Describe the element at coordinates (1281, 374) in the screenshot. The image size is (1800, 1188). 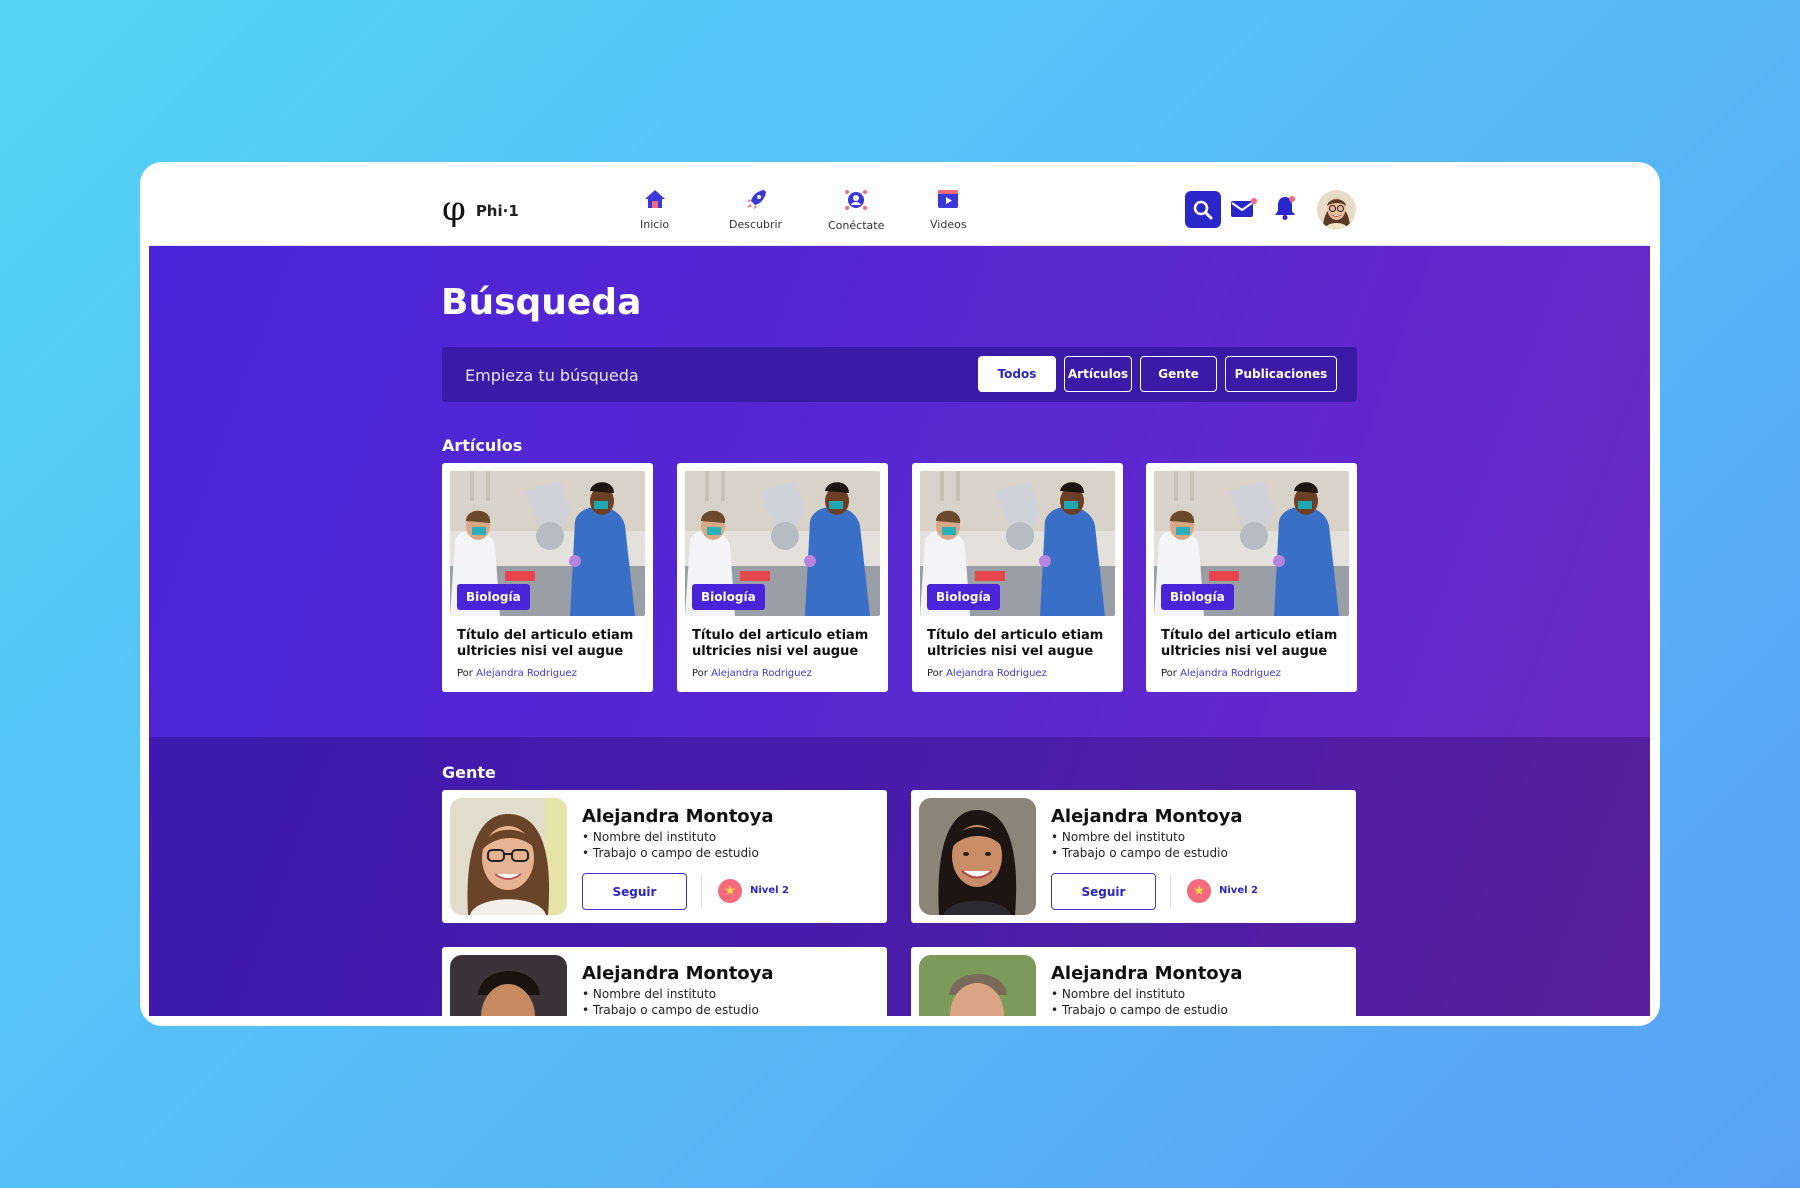
I see `filter-publicaciones: Publicaciones` at that location.